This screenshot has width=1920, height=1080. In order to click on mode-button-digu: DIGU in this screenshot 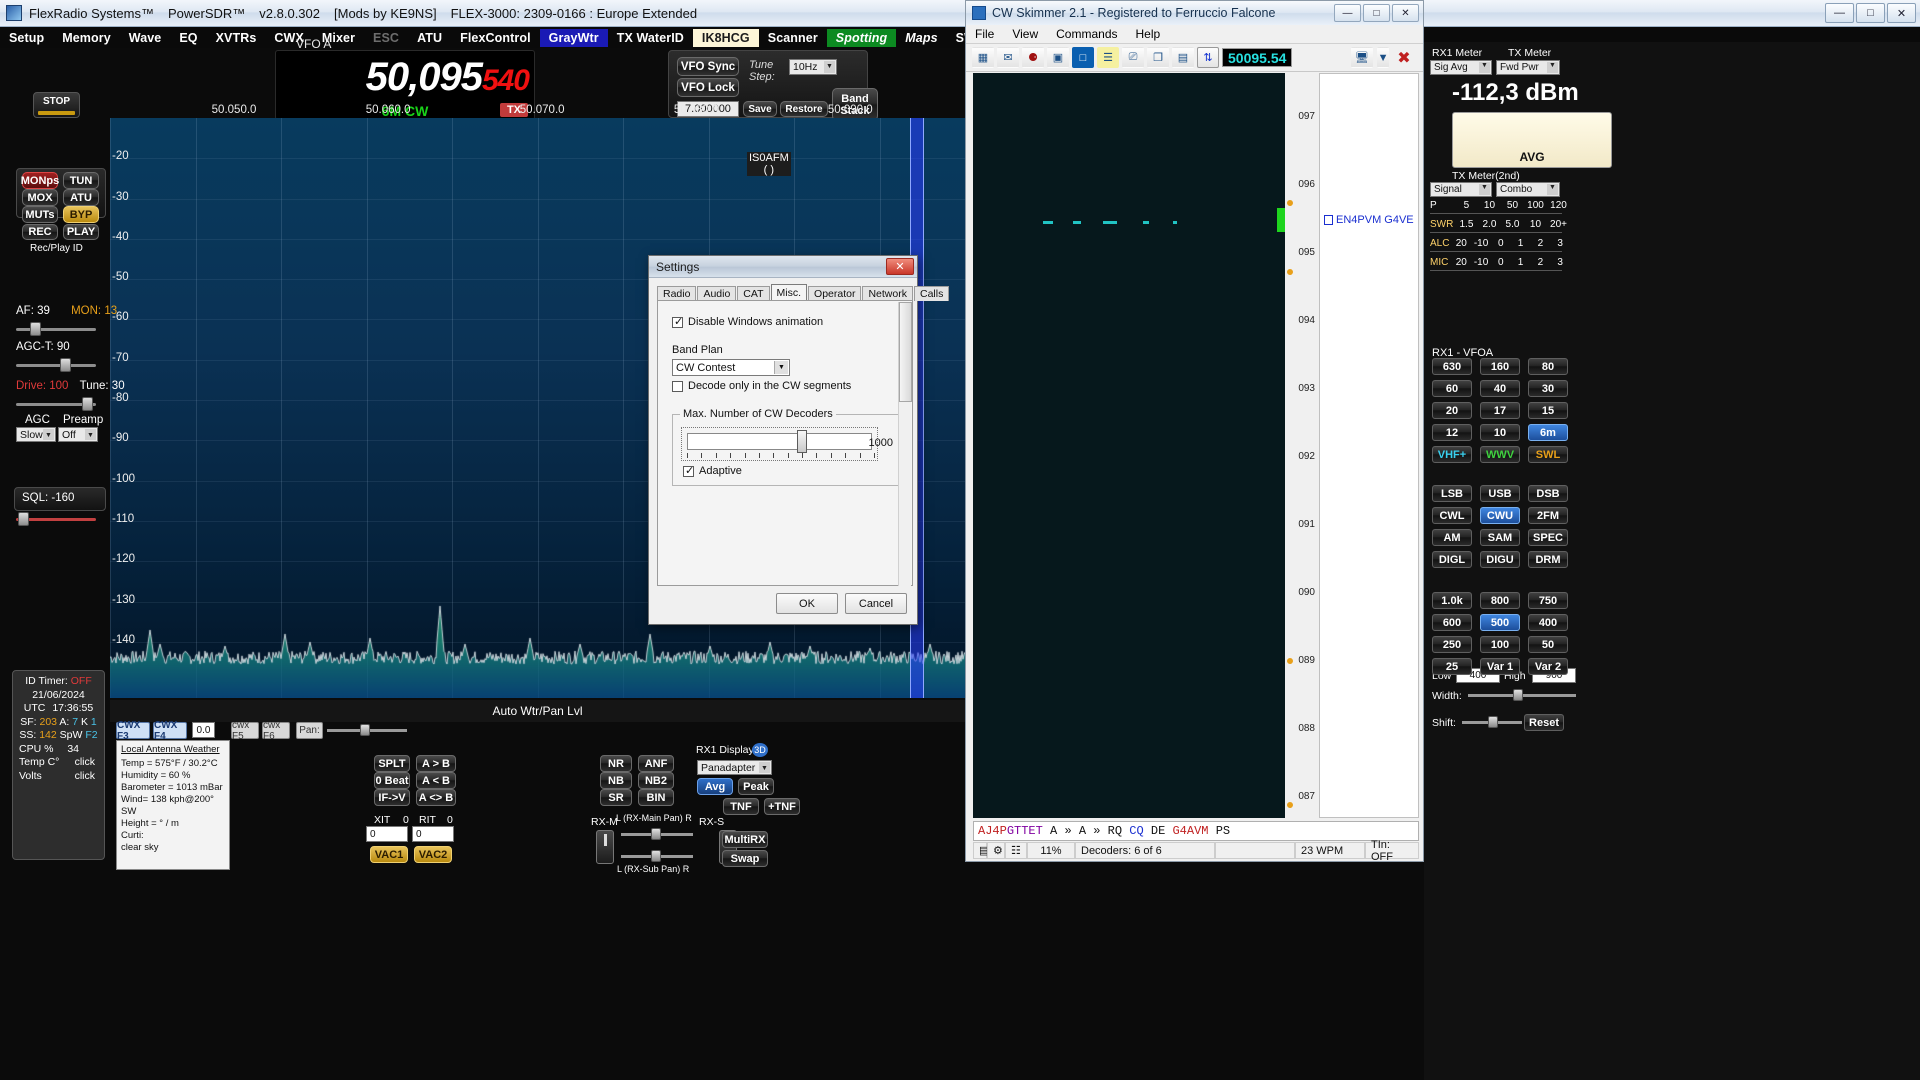, I will do `click(1500, 559)`.